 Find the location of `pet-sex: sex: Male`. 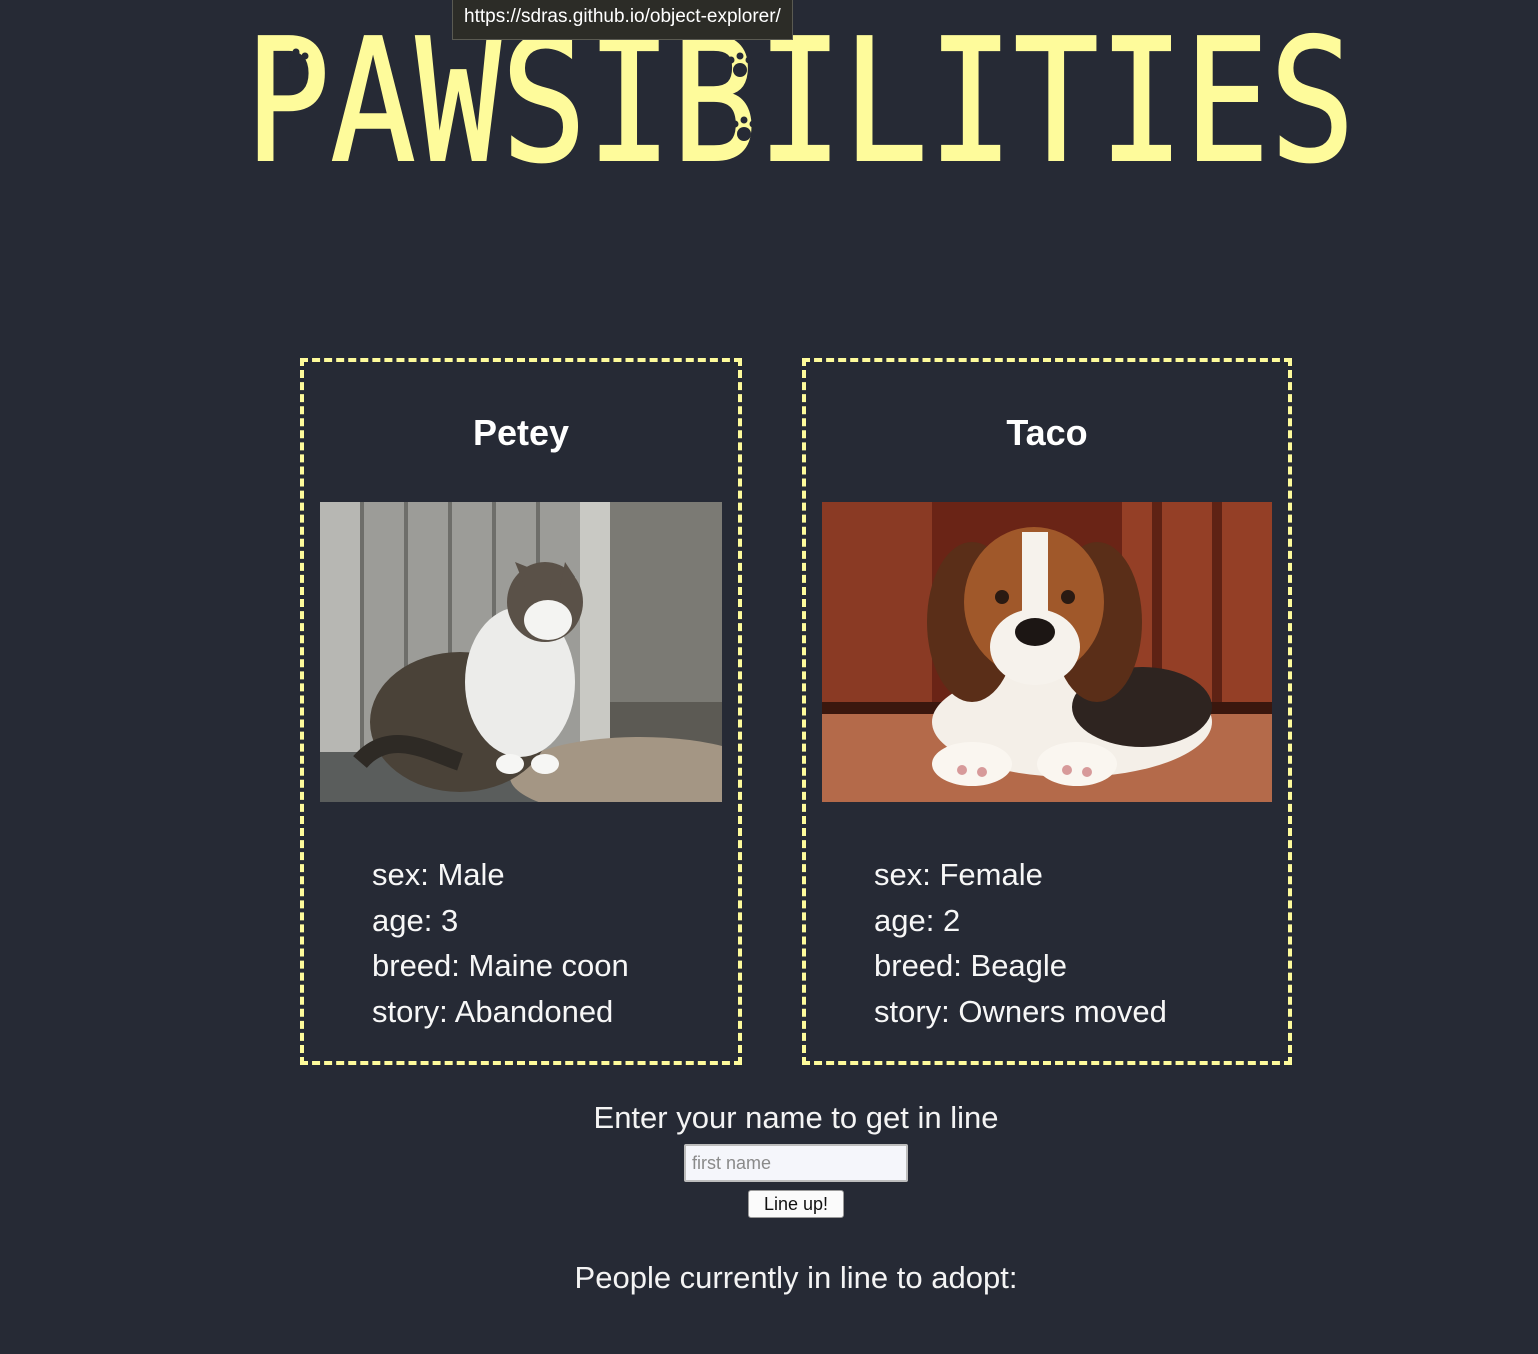

pet-sex: sex: Male is located at coordinates (438, 874).